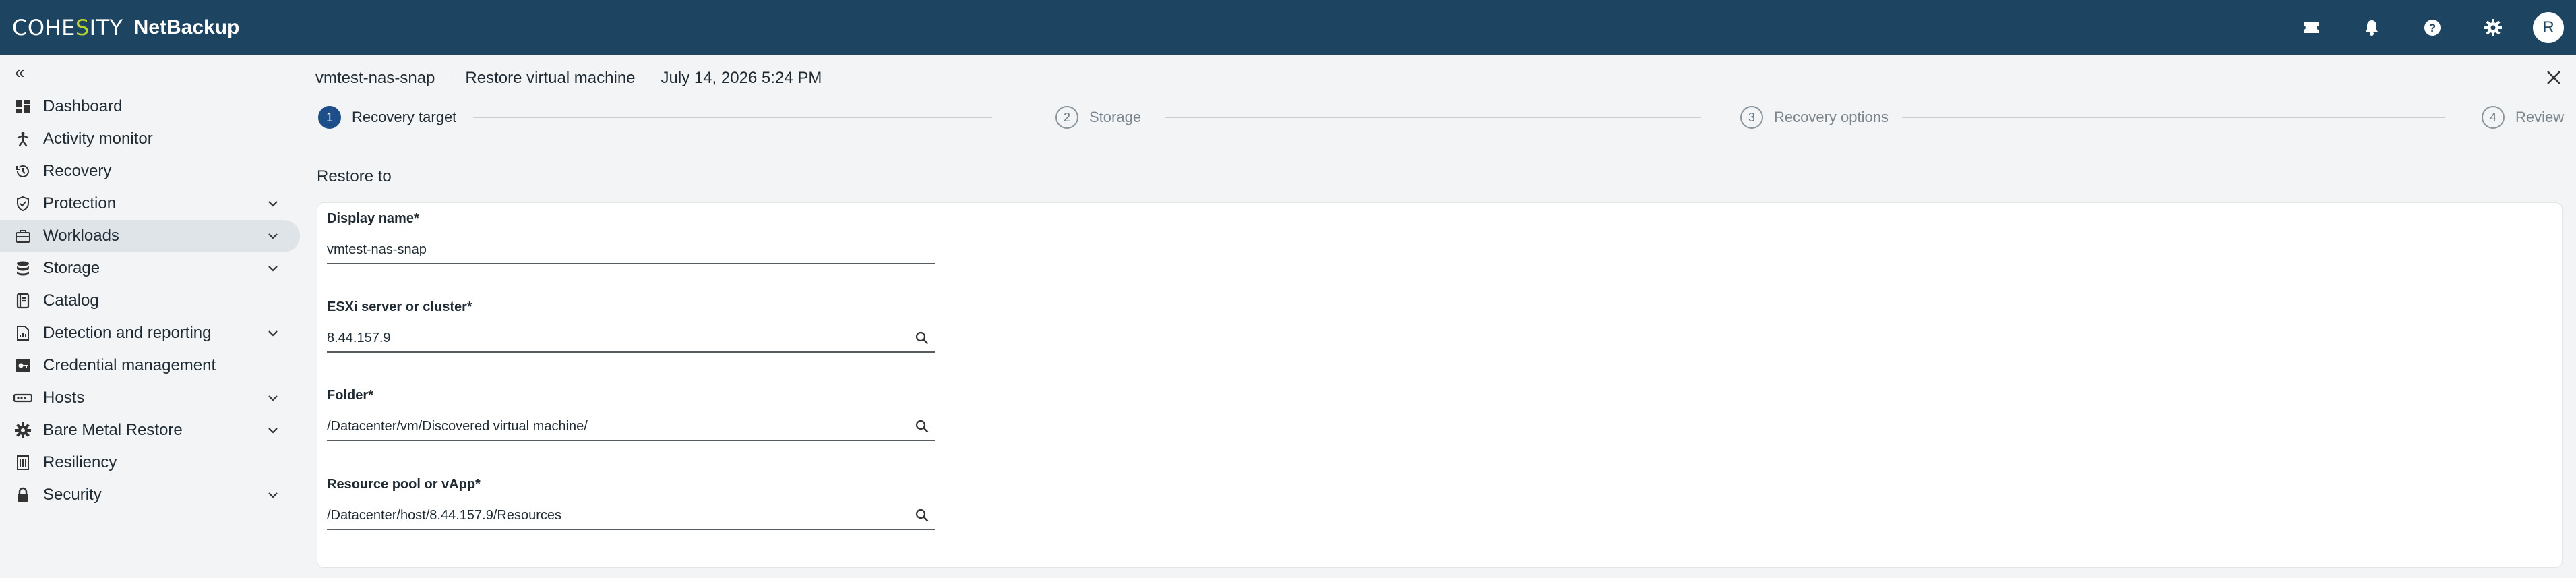  What do you see at coordinates (2493, 28) in the screenshot?
I see `gear-icon` at bounding box center [2493, 28].